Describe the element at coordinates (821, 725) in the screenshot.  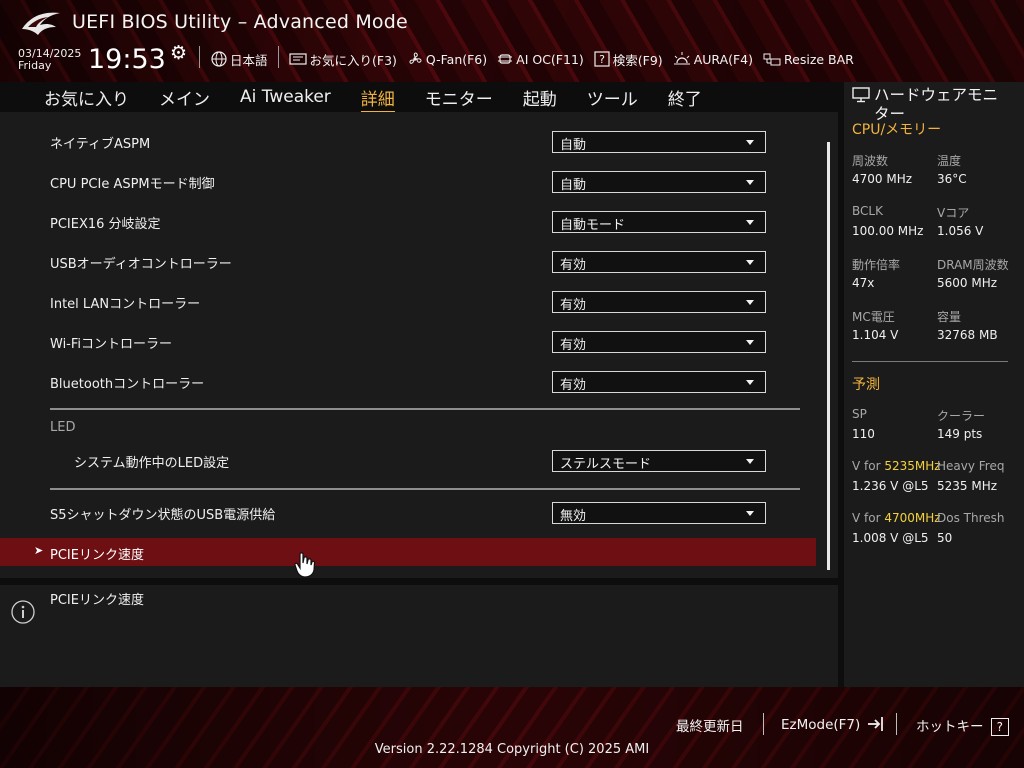
I see `ezmode-label: EzMode(F7)` at that location.